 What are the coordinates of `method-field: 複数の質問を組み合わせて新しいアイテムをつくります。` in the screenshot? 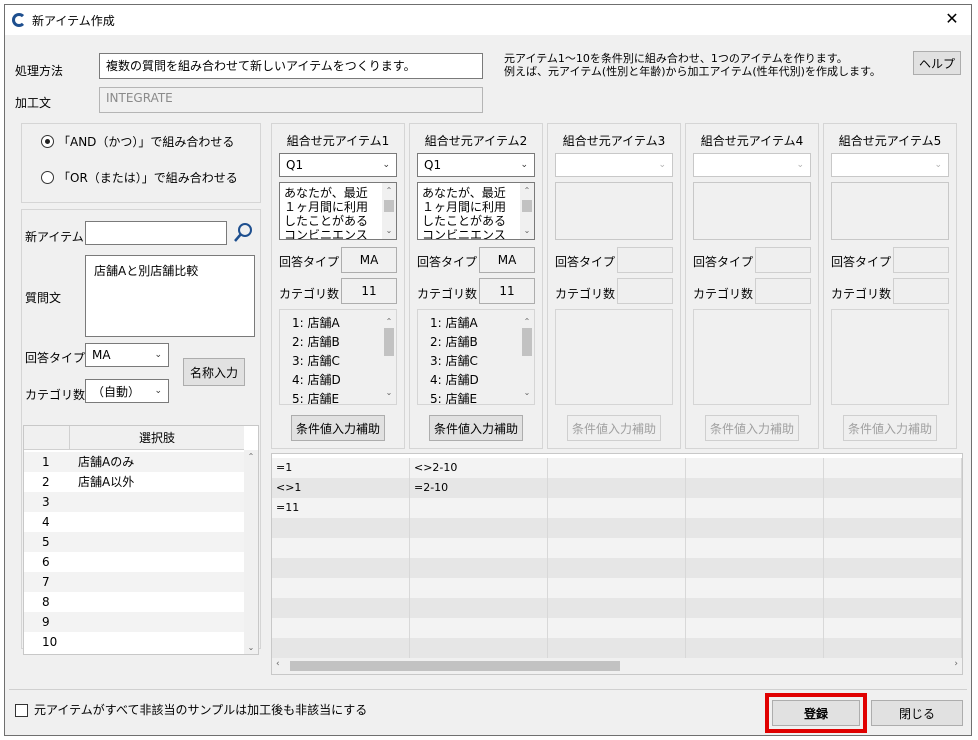 It's located at (291, 66).